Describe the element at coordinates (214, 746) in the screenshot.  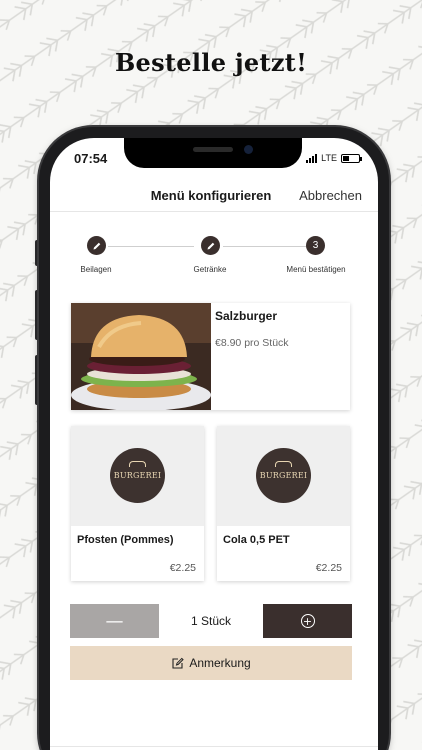
I see `bottom-divider` at that location.